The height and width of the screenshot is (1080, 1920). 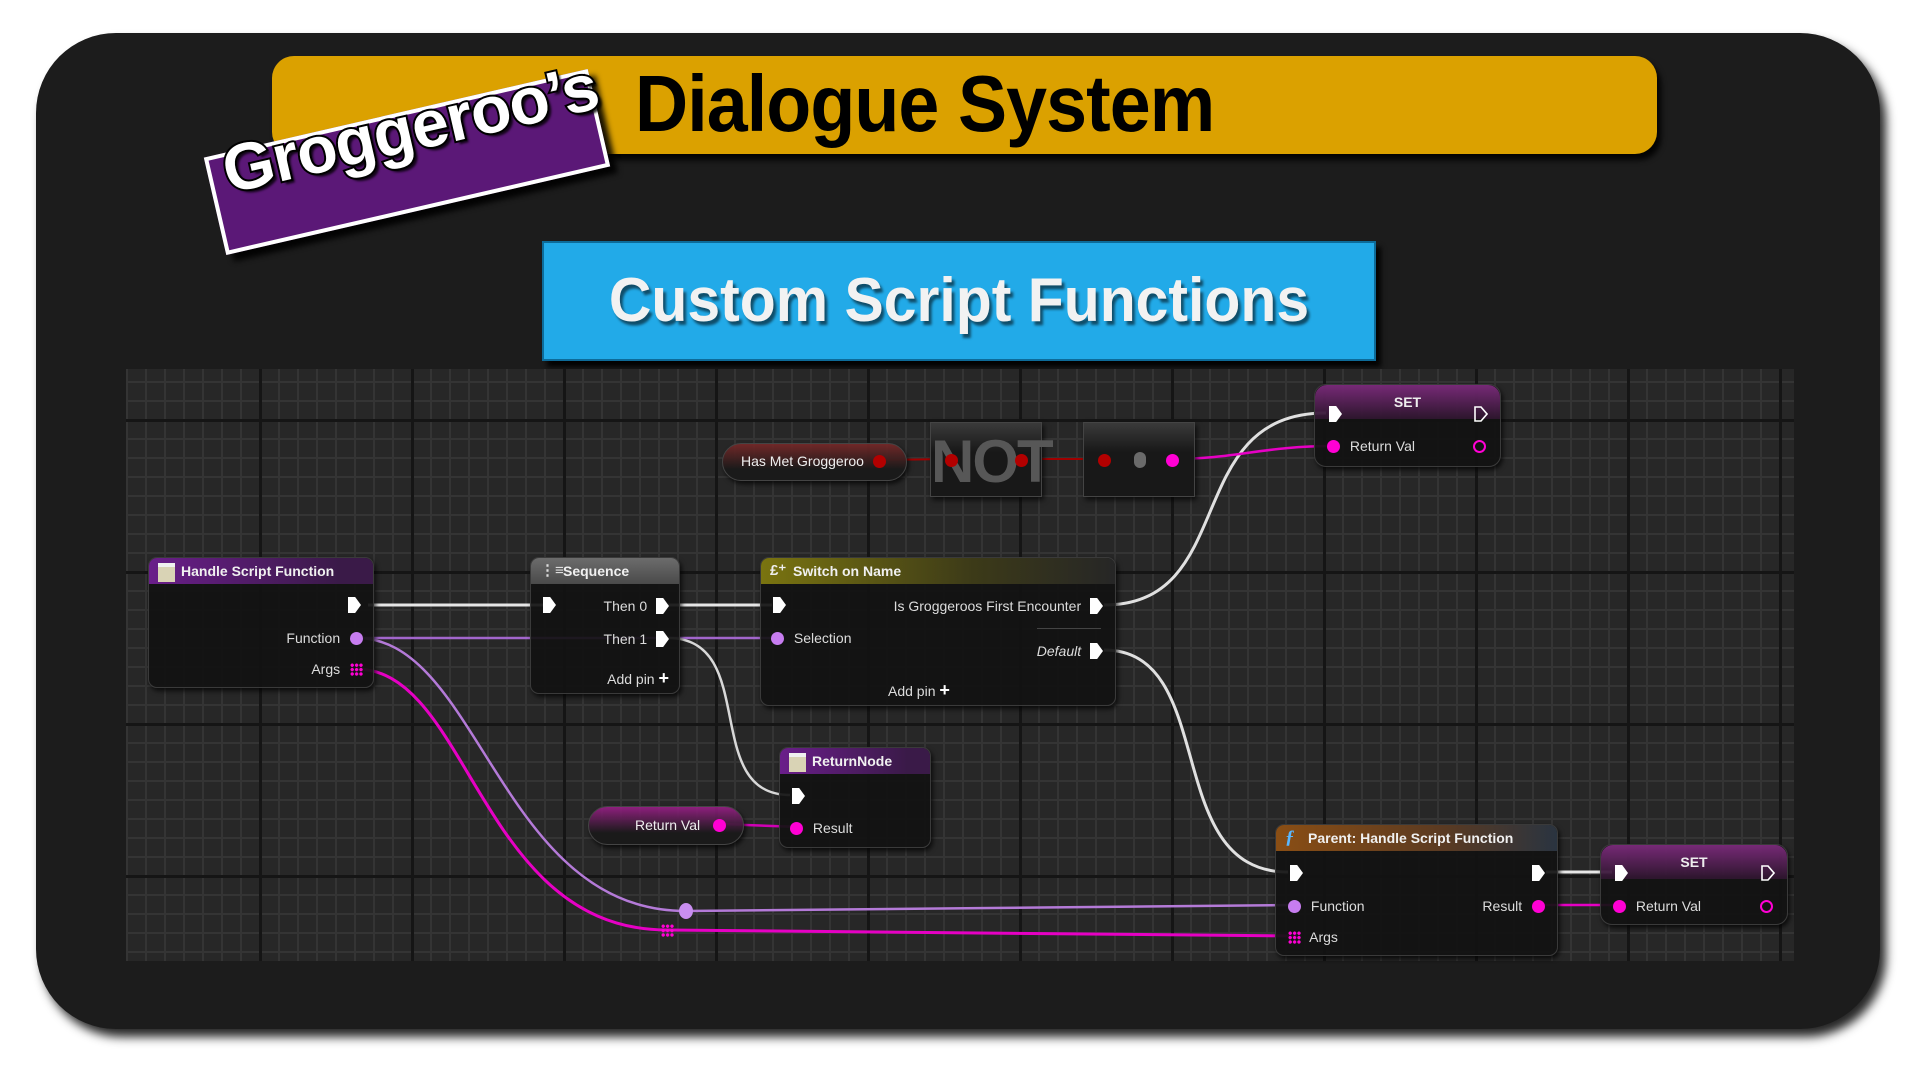 I want to click on function-in-pin: Function, so click(x=1326, y=906).